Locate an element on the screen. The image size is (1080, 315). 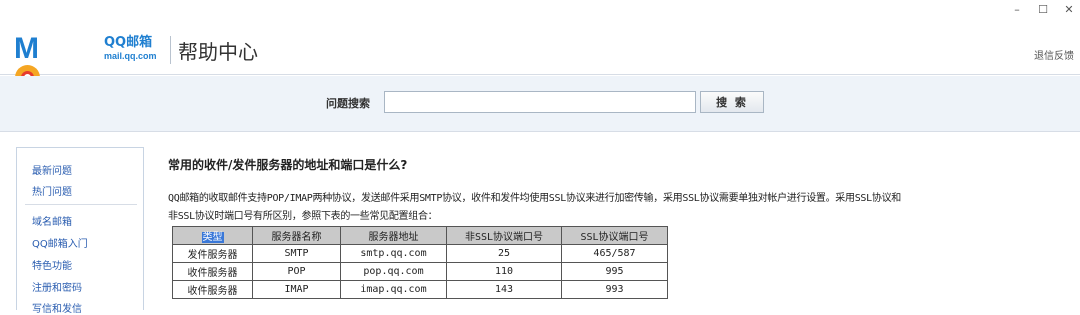
logo-domain-text: mail.qq.com is located at coordinates (130, 56).